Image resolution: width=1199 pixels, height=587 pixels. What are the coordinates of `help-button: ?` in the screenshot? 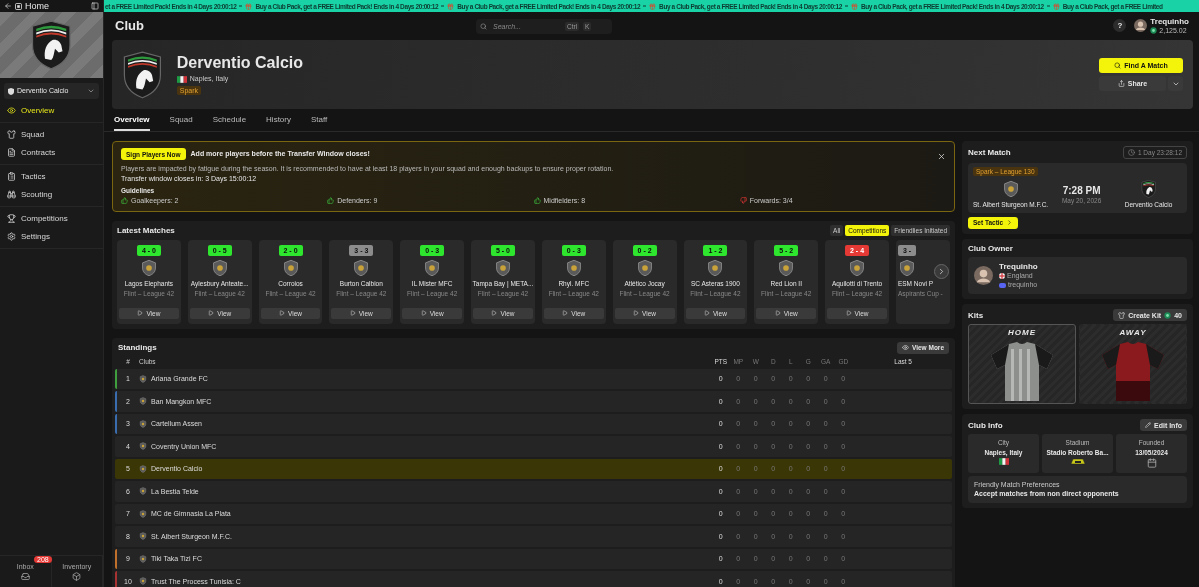 It's located at (1120, 26).